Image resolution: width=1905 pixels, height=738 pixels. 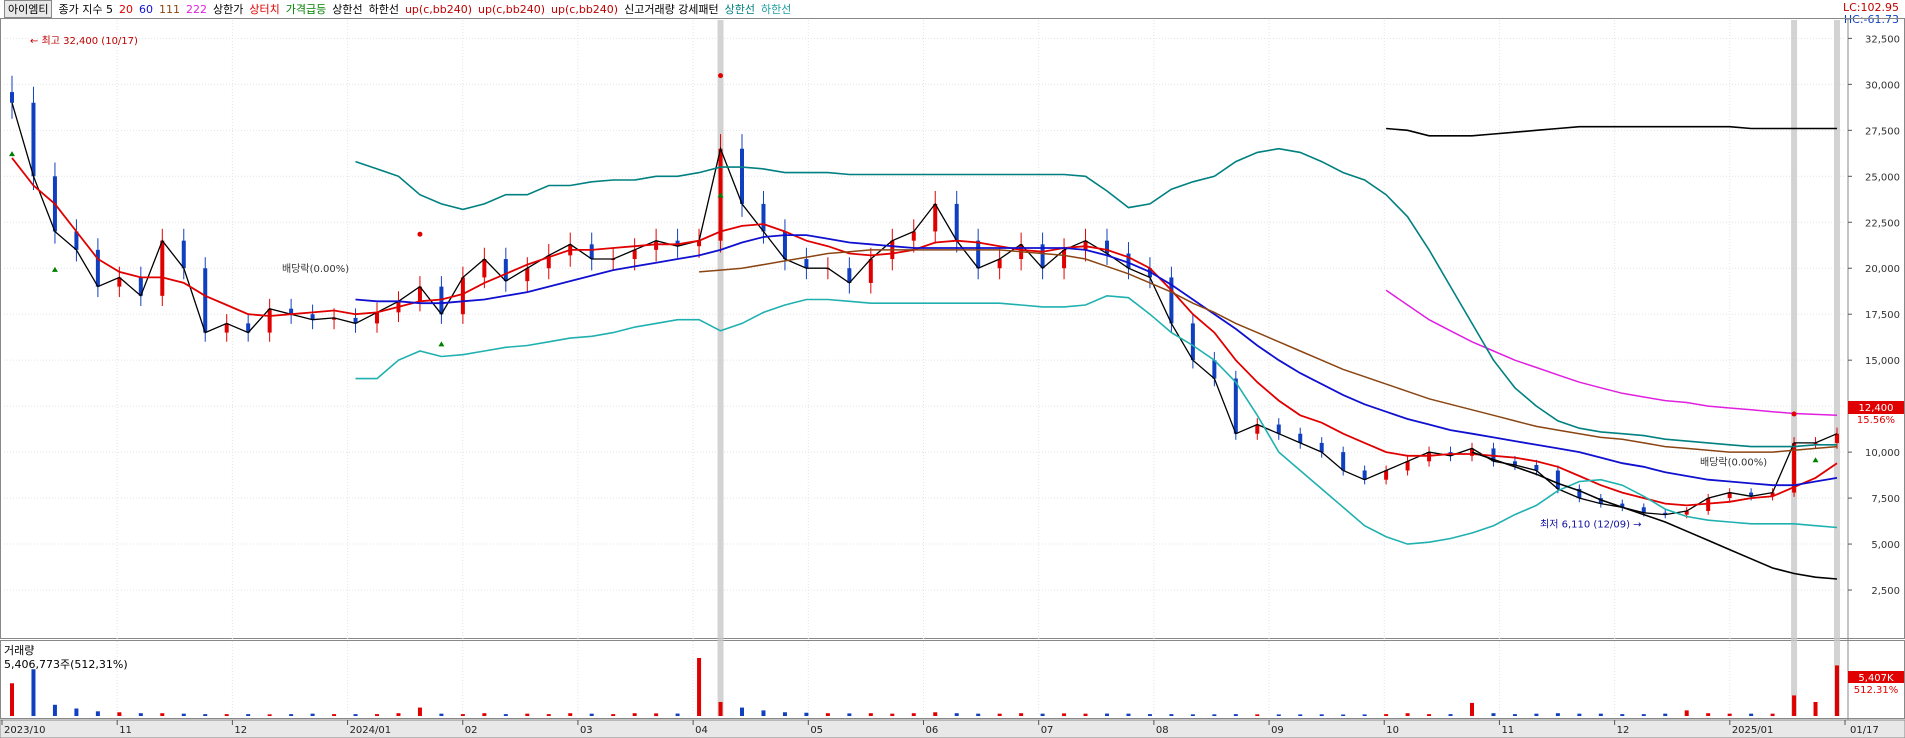 I want to click on price-tick-label: 32,500, so click(x=1882, y=39).